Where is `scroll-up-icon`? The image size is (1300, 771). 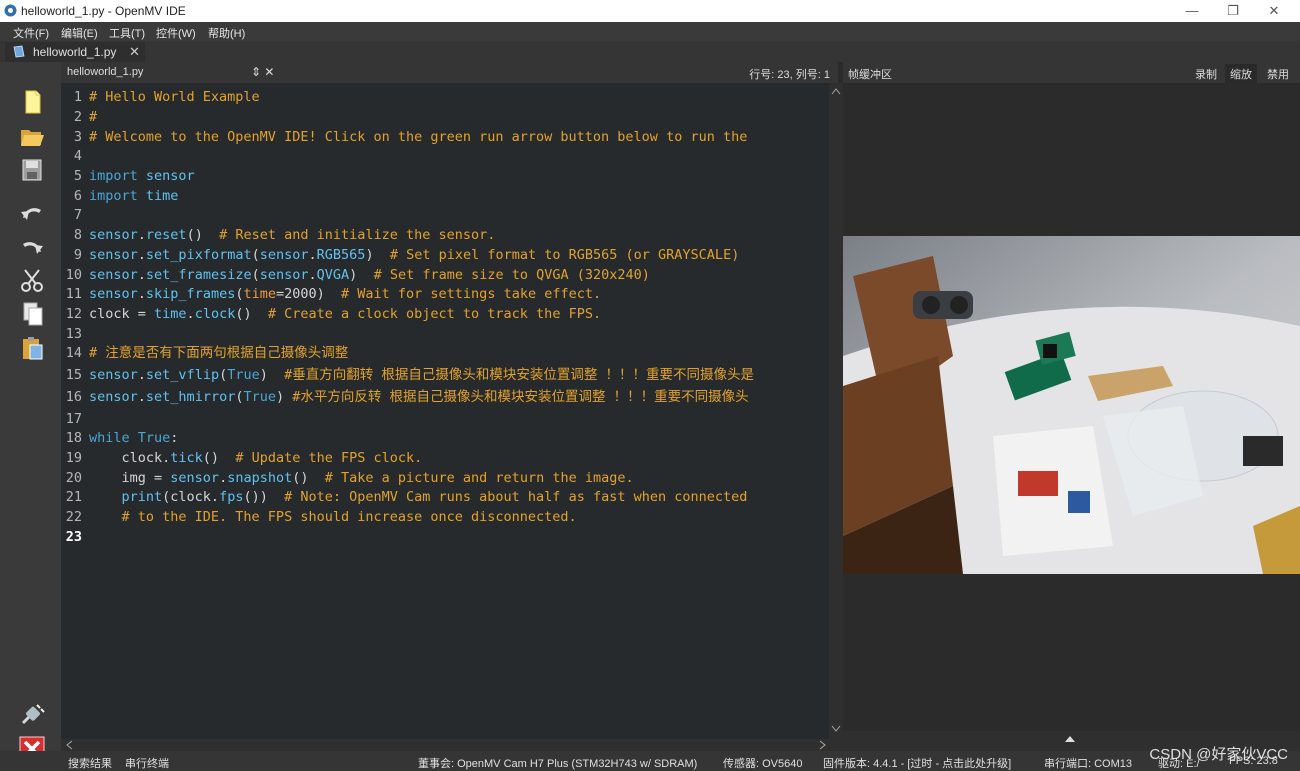 scroll-up-icon is located at coordinates (836, 91).